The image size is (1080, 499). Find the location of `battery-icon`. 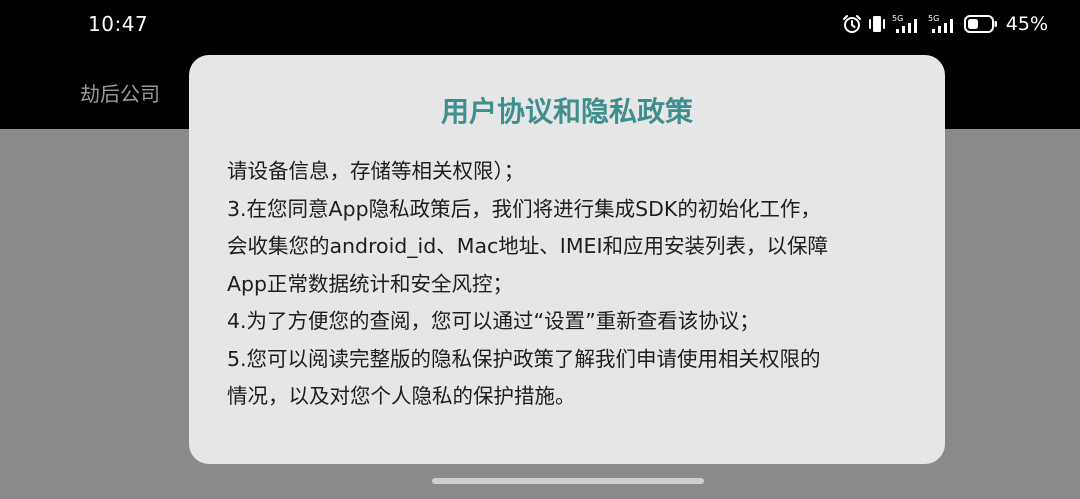

battery-icon is located at coordinates (980, 24).